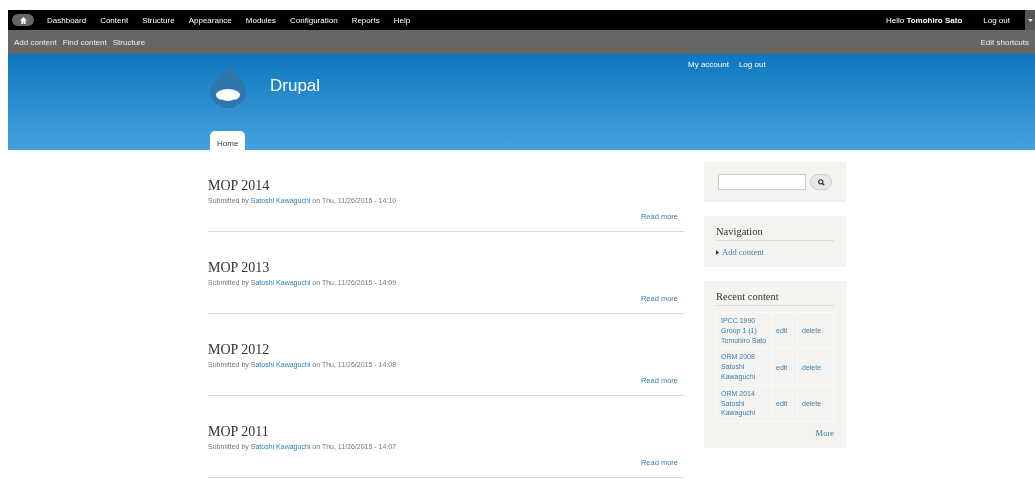 This screenshot has height=495, width=1035. What do you see at coordinates (158, 20) in the screenshot?
I see `admin-menu-link: Structure` at bounding box center [158, 20].